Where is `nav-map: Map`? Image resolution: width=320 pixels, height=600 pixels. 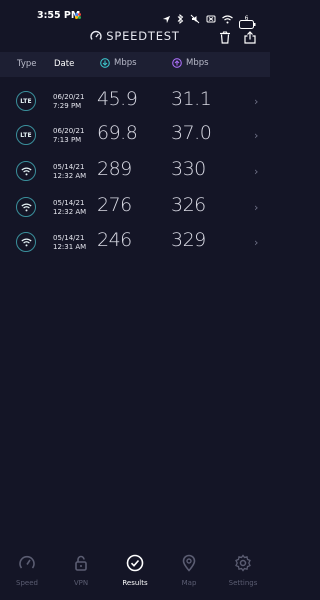 nav-map: Map is located at coordinates (189, 570).